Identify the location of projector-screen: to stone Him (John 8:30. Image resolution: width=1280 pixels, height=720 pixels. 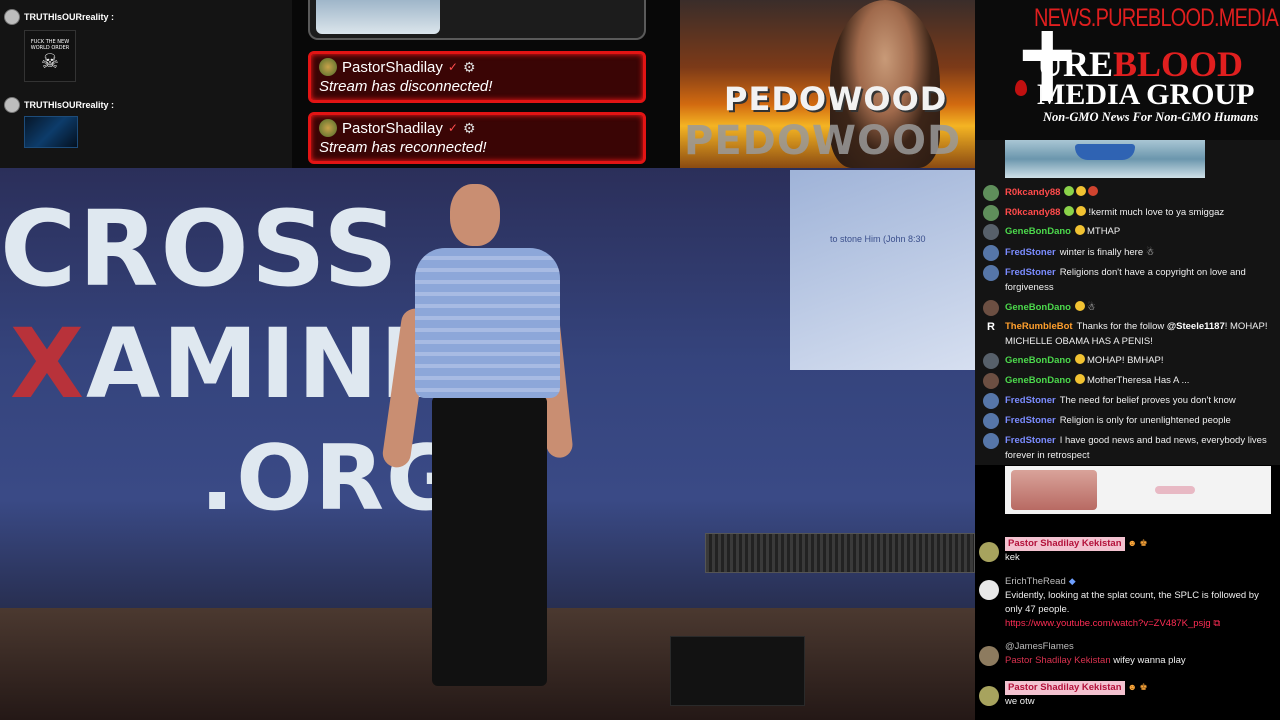
(882, 270).